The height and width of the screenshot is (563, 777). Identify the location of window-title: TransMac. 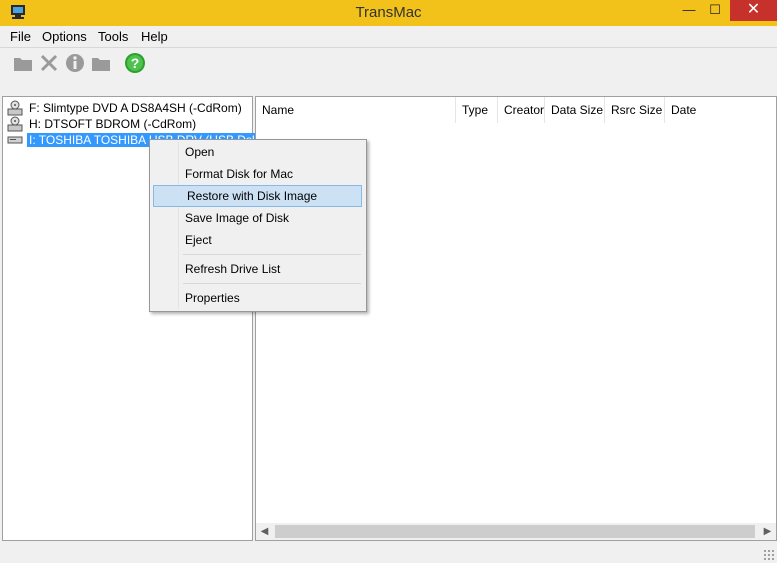
(388, 12).